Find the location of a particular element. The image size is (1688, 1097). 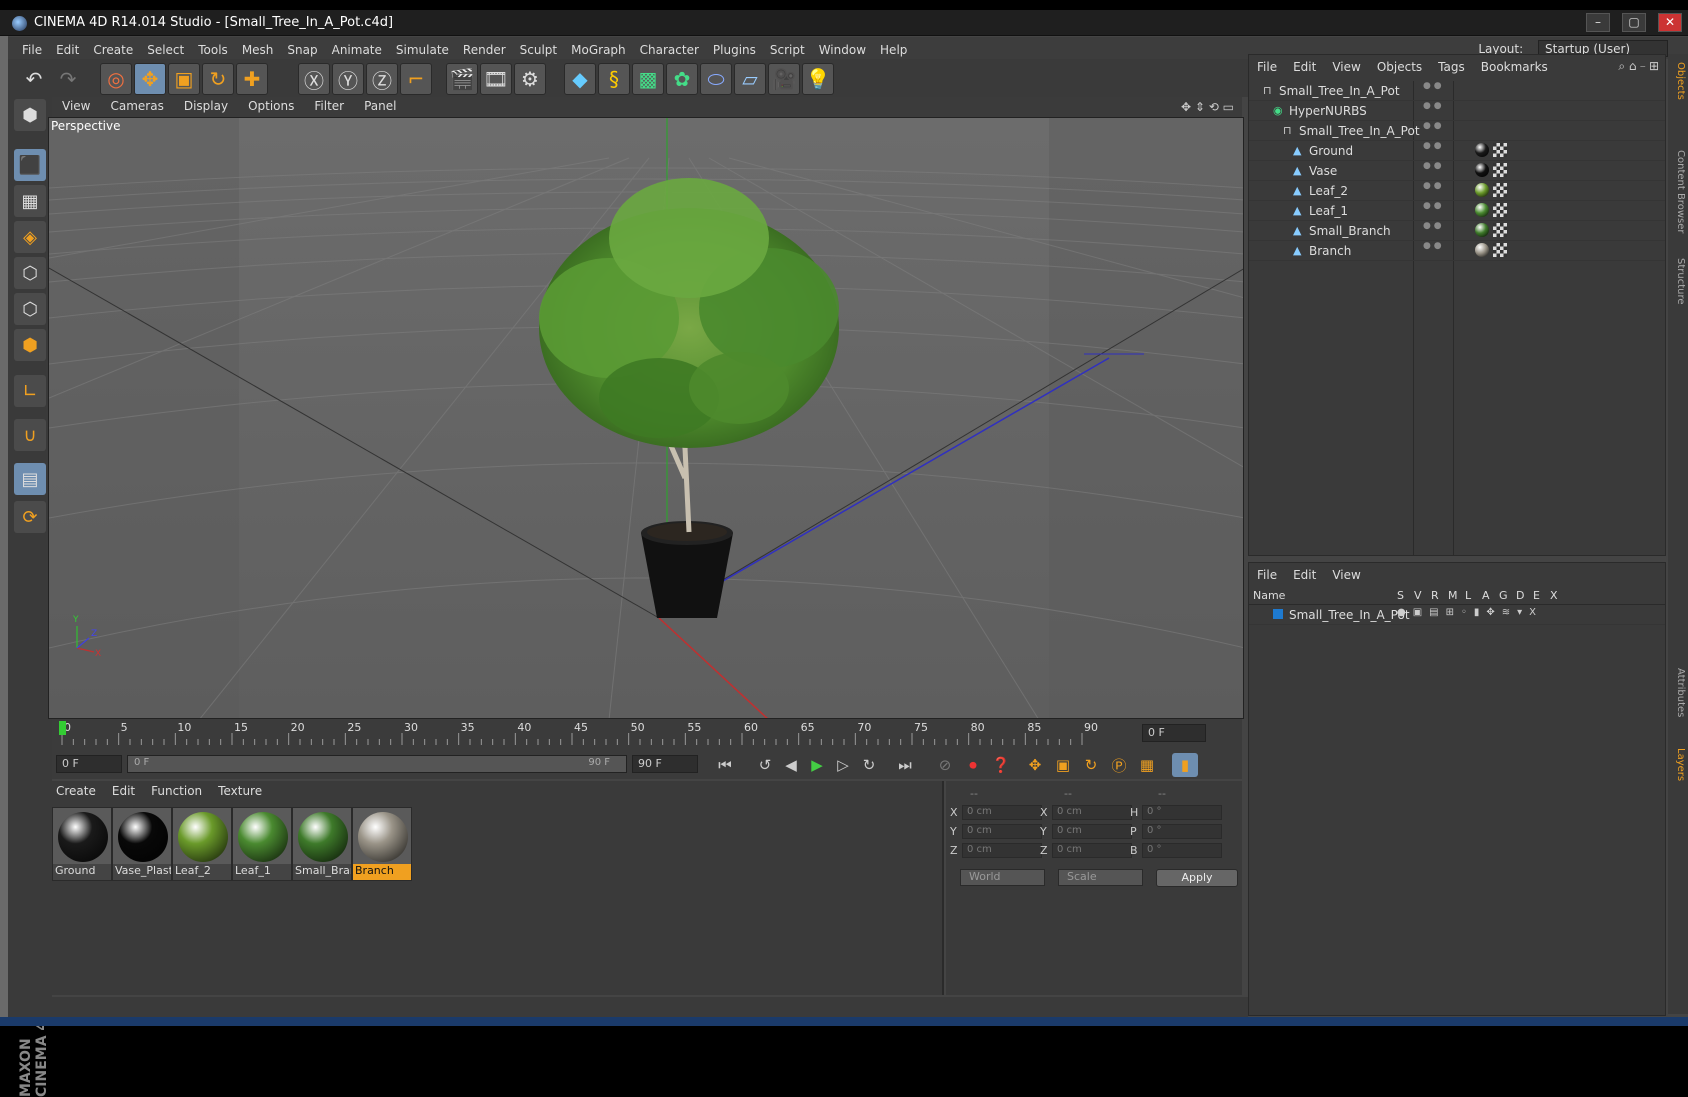

object-row: ▲ Leaf_1 ● ● is located at coordinates (1457, 211).